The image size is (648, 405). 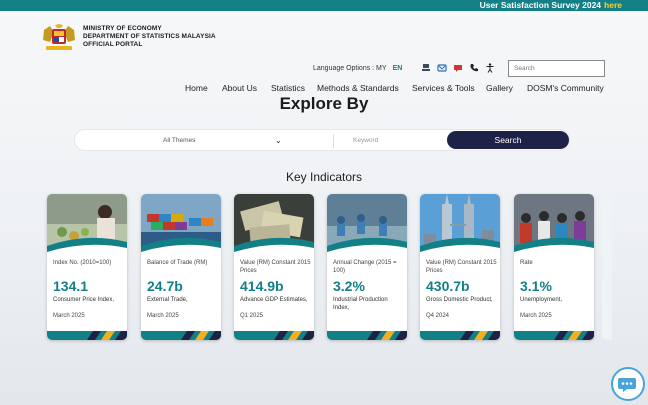 What do you see at coordinates (490, 68) in the screenshot?
I see `accessibility-icon` at bounding box center [490, 68].